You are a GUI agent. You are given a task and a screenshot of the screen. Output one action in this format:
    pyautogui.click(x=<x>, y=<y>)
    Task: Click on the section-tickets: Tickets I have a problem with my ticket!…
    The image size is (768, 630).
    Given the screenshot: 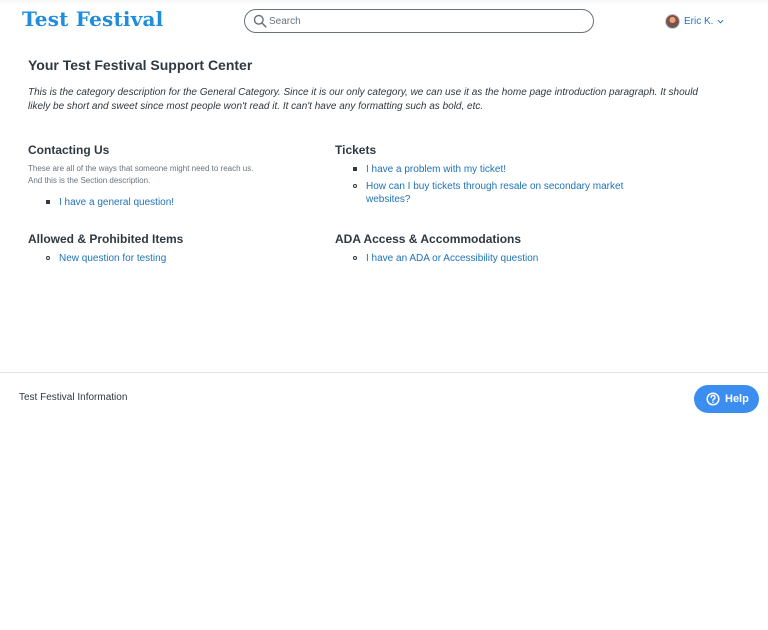 What is the action you would take?
    pyautogui.click(x=480, y=176)
    